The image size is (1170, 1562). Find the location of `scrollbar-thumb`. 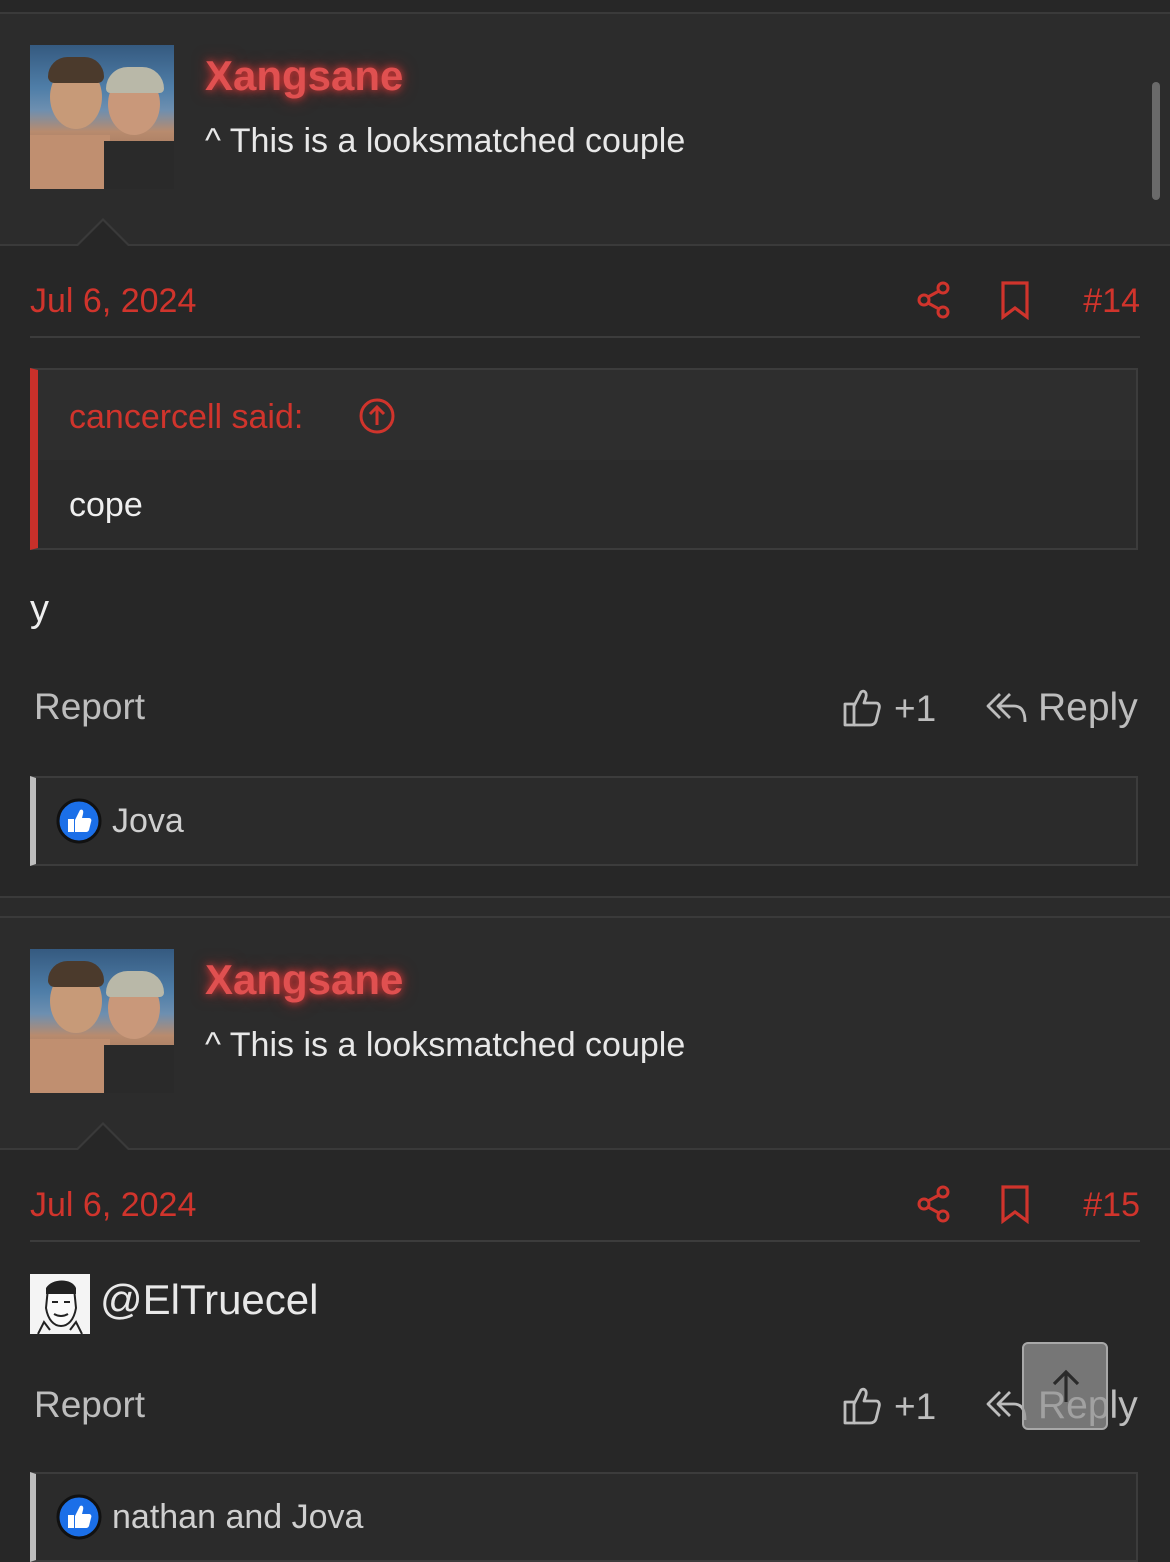

scrollbar-thumb is located at coordinates (1156, 141).